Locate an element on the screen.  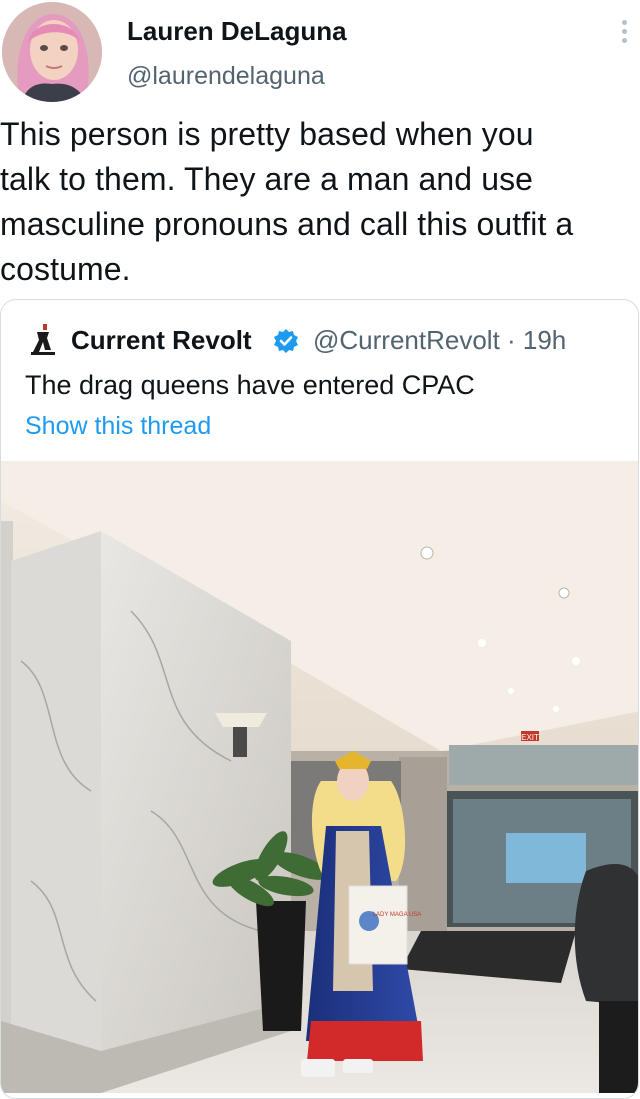
tweet-line: costume. is located at coordinates (65, 269).